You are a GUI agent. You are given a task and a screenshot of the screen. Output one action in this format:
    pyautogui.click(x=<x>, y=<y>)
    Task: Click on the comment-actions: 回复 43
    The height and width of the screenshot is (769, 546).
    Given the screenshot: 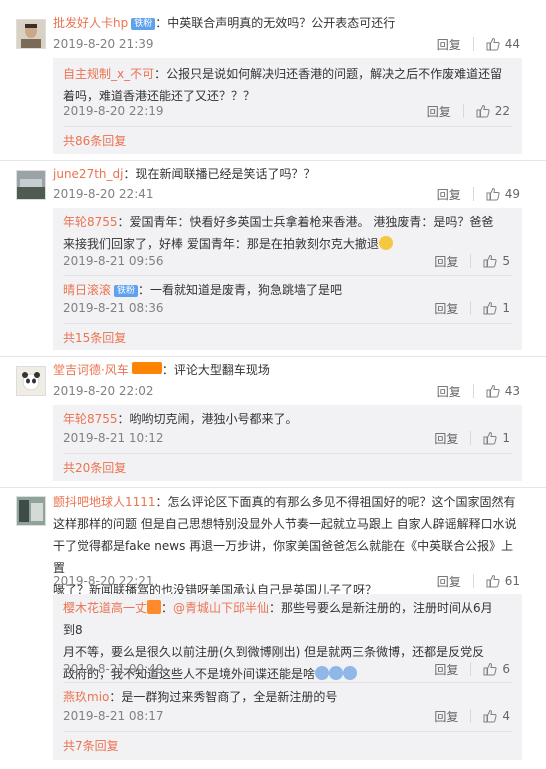 What is the action you would take?
    pyautogui.click(x=478, y=391)
    